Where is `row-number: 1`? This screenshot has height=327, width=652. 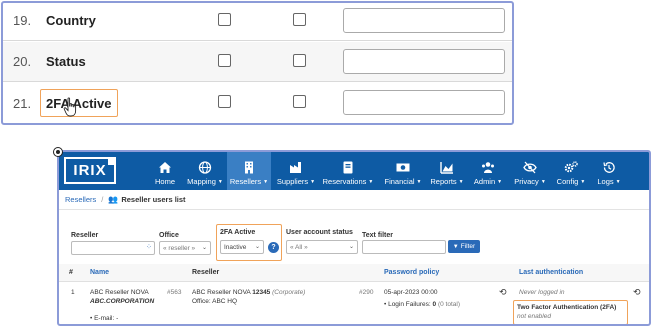
row-number: 1 is located at coordinates (73, 292).